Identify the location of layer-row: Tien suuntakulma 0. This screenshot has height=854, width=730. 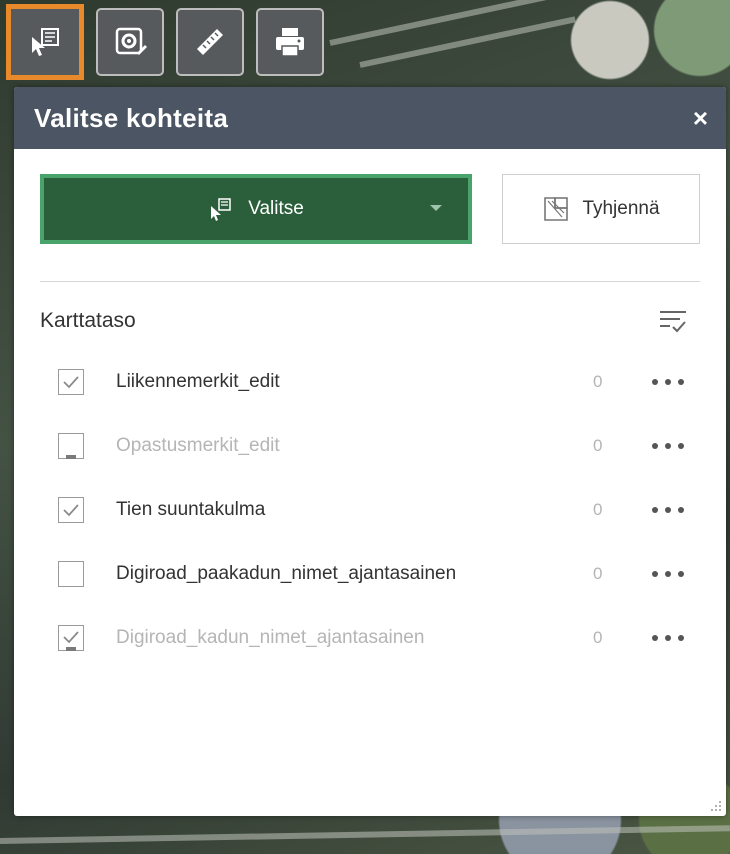
(370, 510).